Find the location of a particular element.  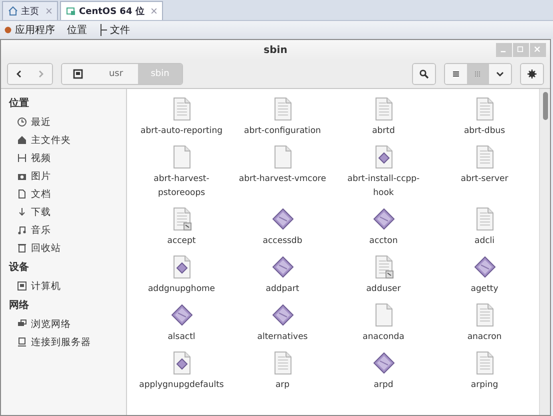

maximize-icon is located at coordinates (521, 50).